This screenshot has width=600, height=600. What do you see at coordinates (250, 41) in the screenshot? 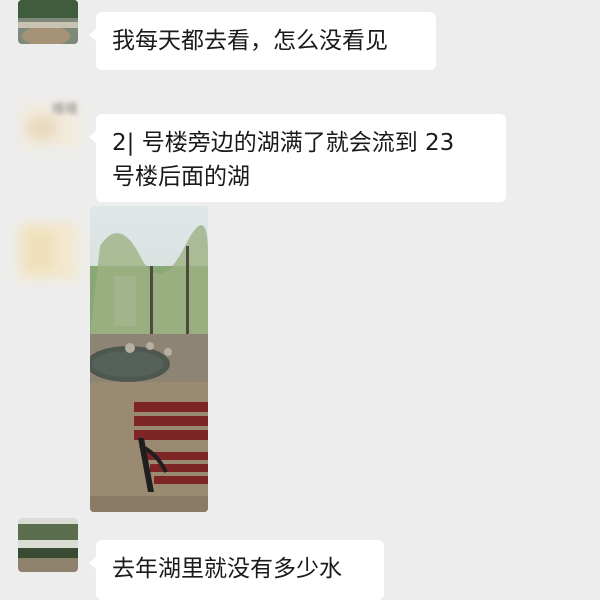
I see `message-text: 我每天都去看，怎么没看见` at bounding box center [250, 41].